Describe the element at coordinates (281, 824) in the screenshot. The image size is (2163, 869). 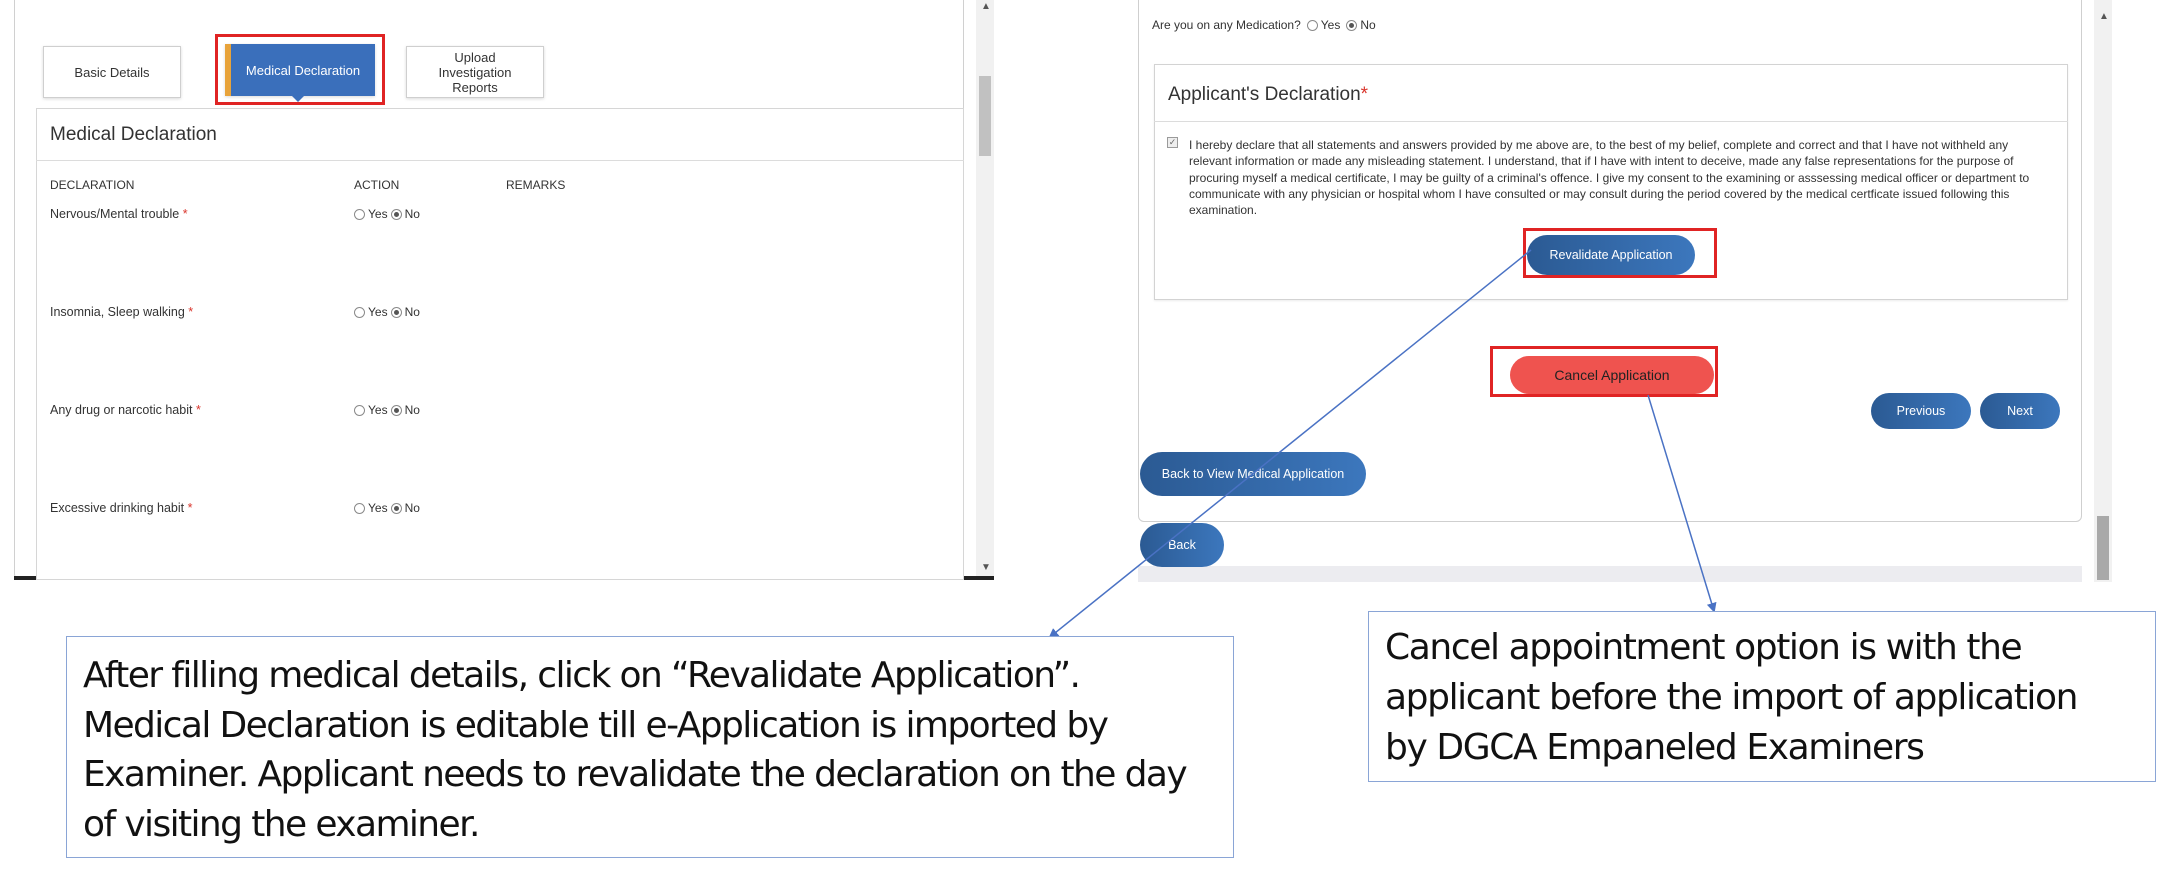
I see `callout-line: of visiting the examiner.` at that location.